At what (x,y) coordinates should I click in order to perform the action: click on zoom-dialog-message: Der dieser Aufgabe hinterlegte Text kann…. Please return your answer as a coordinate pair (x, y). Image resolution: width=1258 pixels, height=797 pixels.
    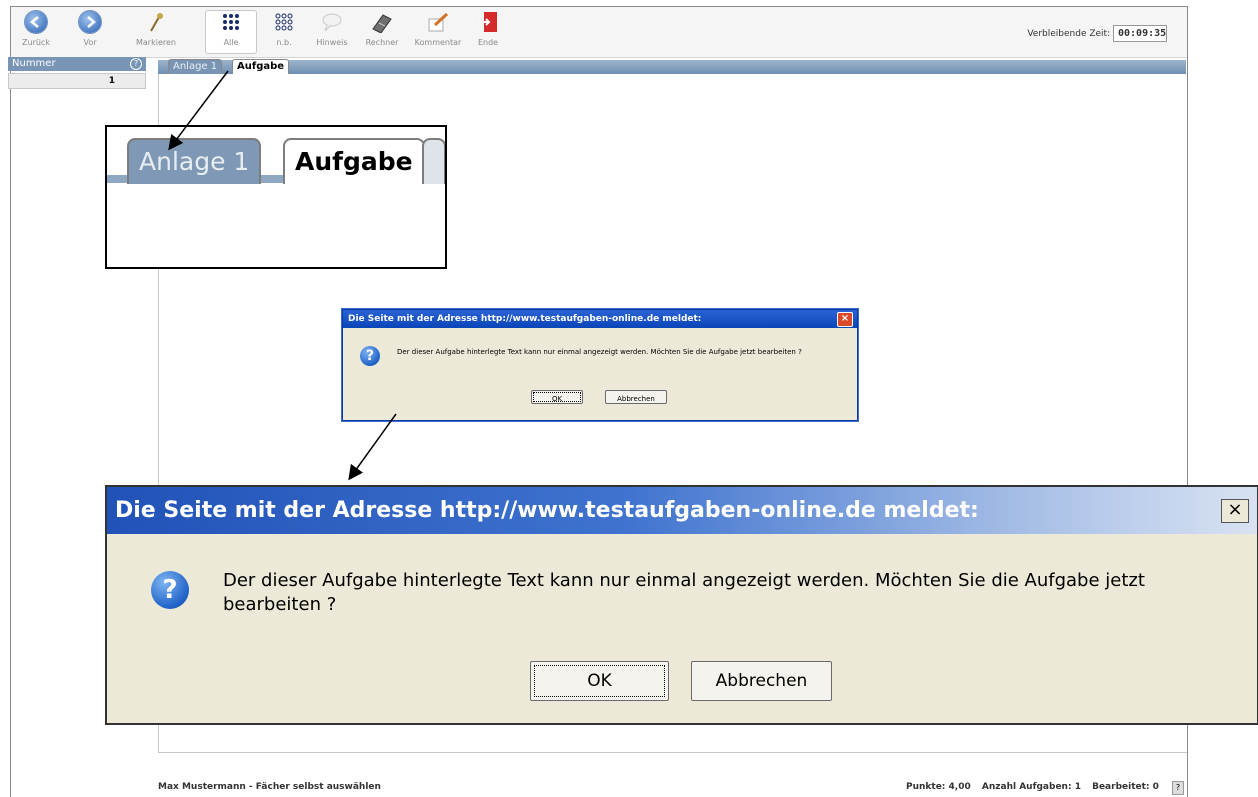
    Looking at the image, I should click on (684, 592).